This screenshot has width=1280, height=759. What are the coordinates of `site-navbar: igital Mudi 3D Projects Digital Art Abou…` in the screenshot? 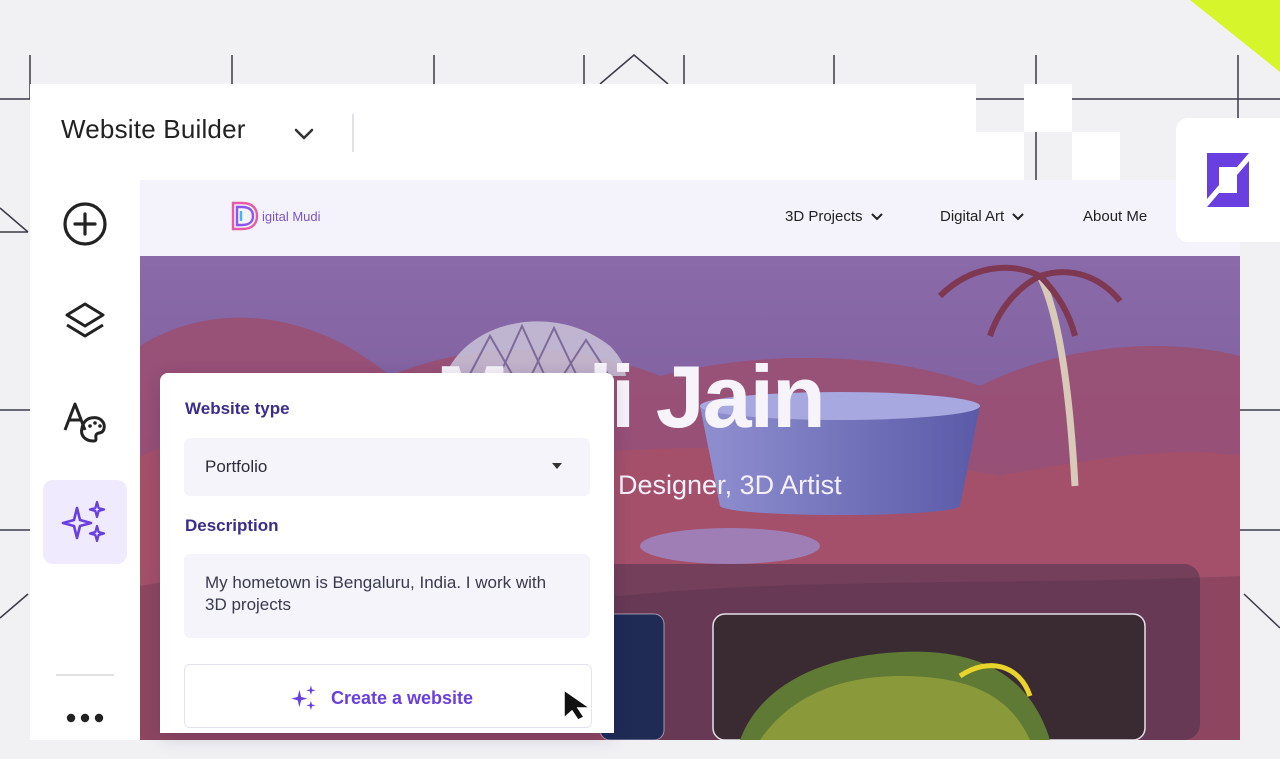 It's located at (690, 218).